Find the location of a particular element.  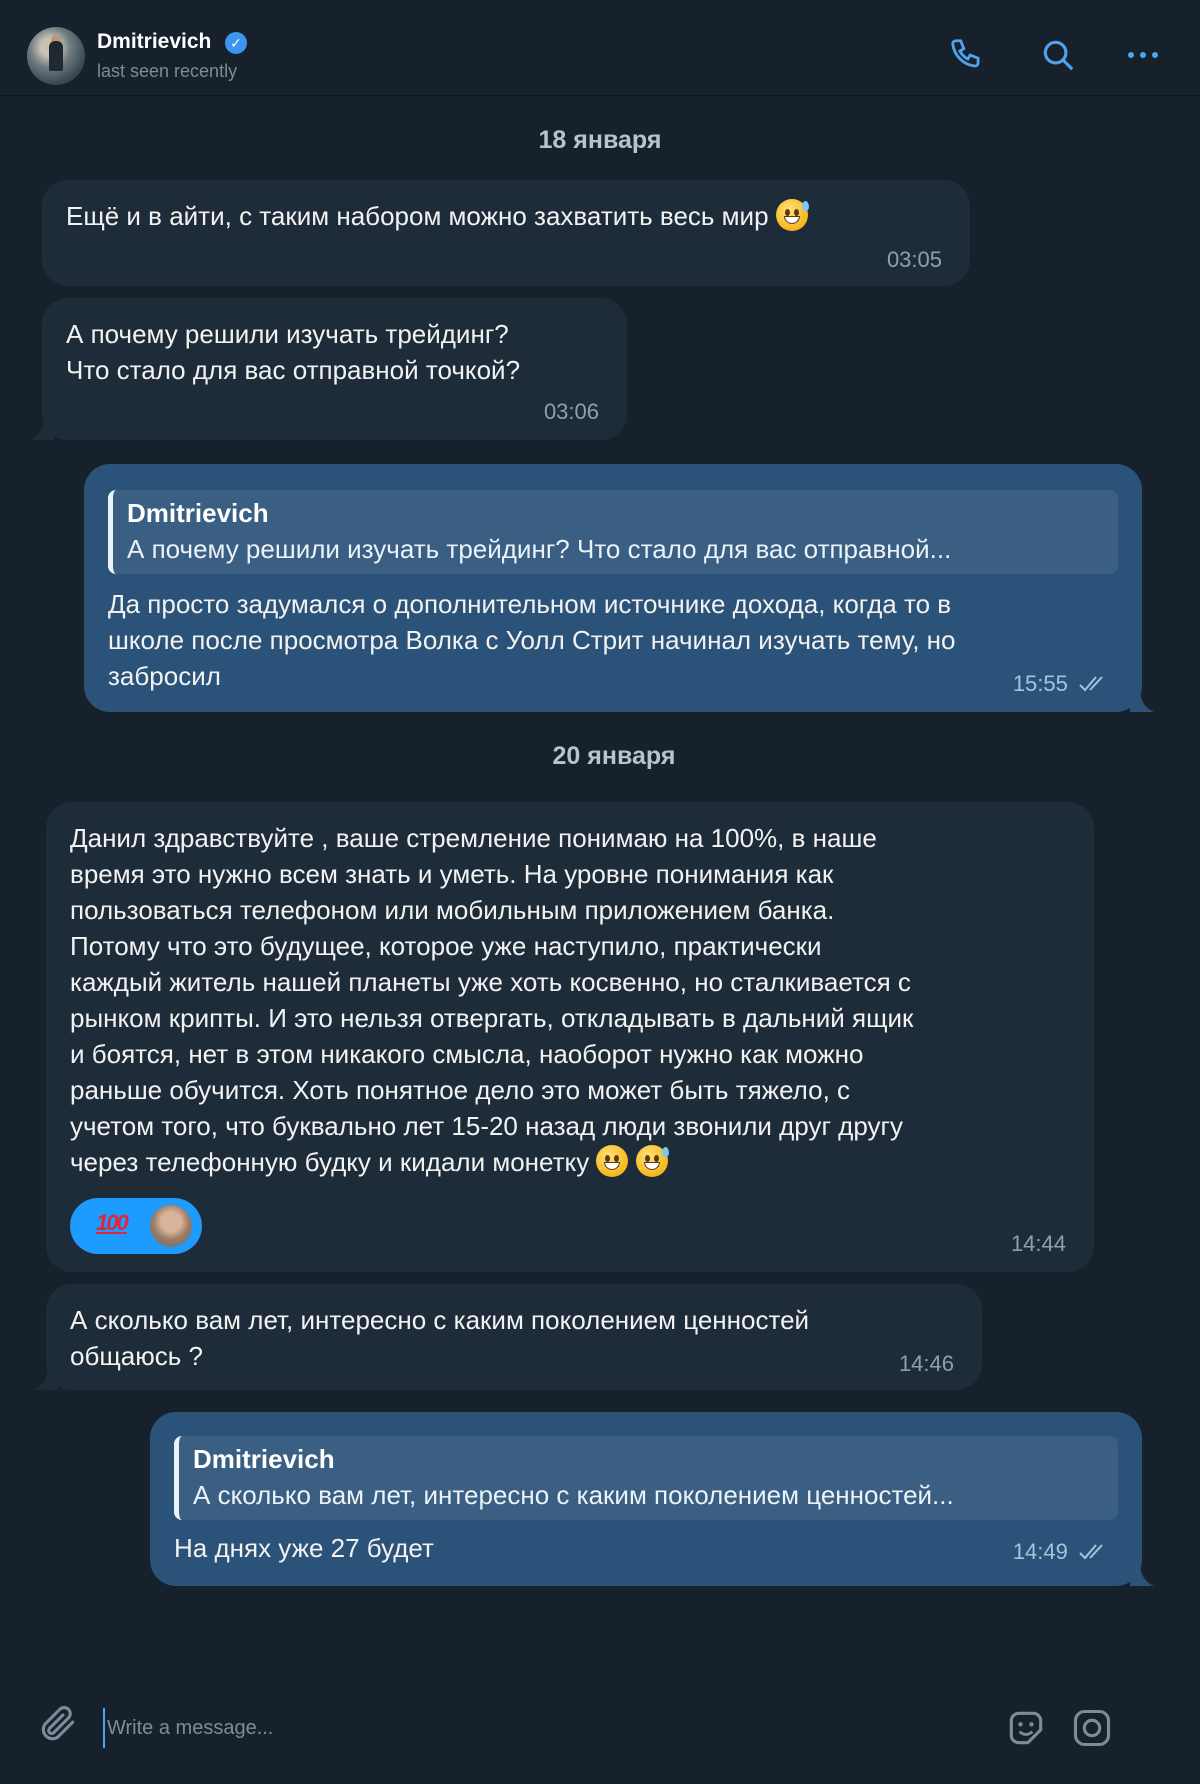

grin-emoji-icon is located at coordinates (612, 1161).